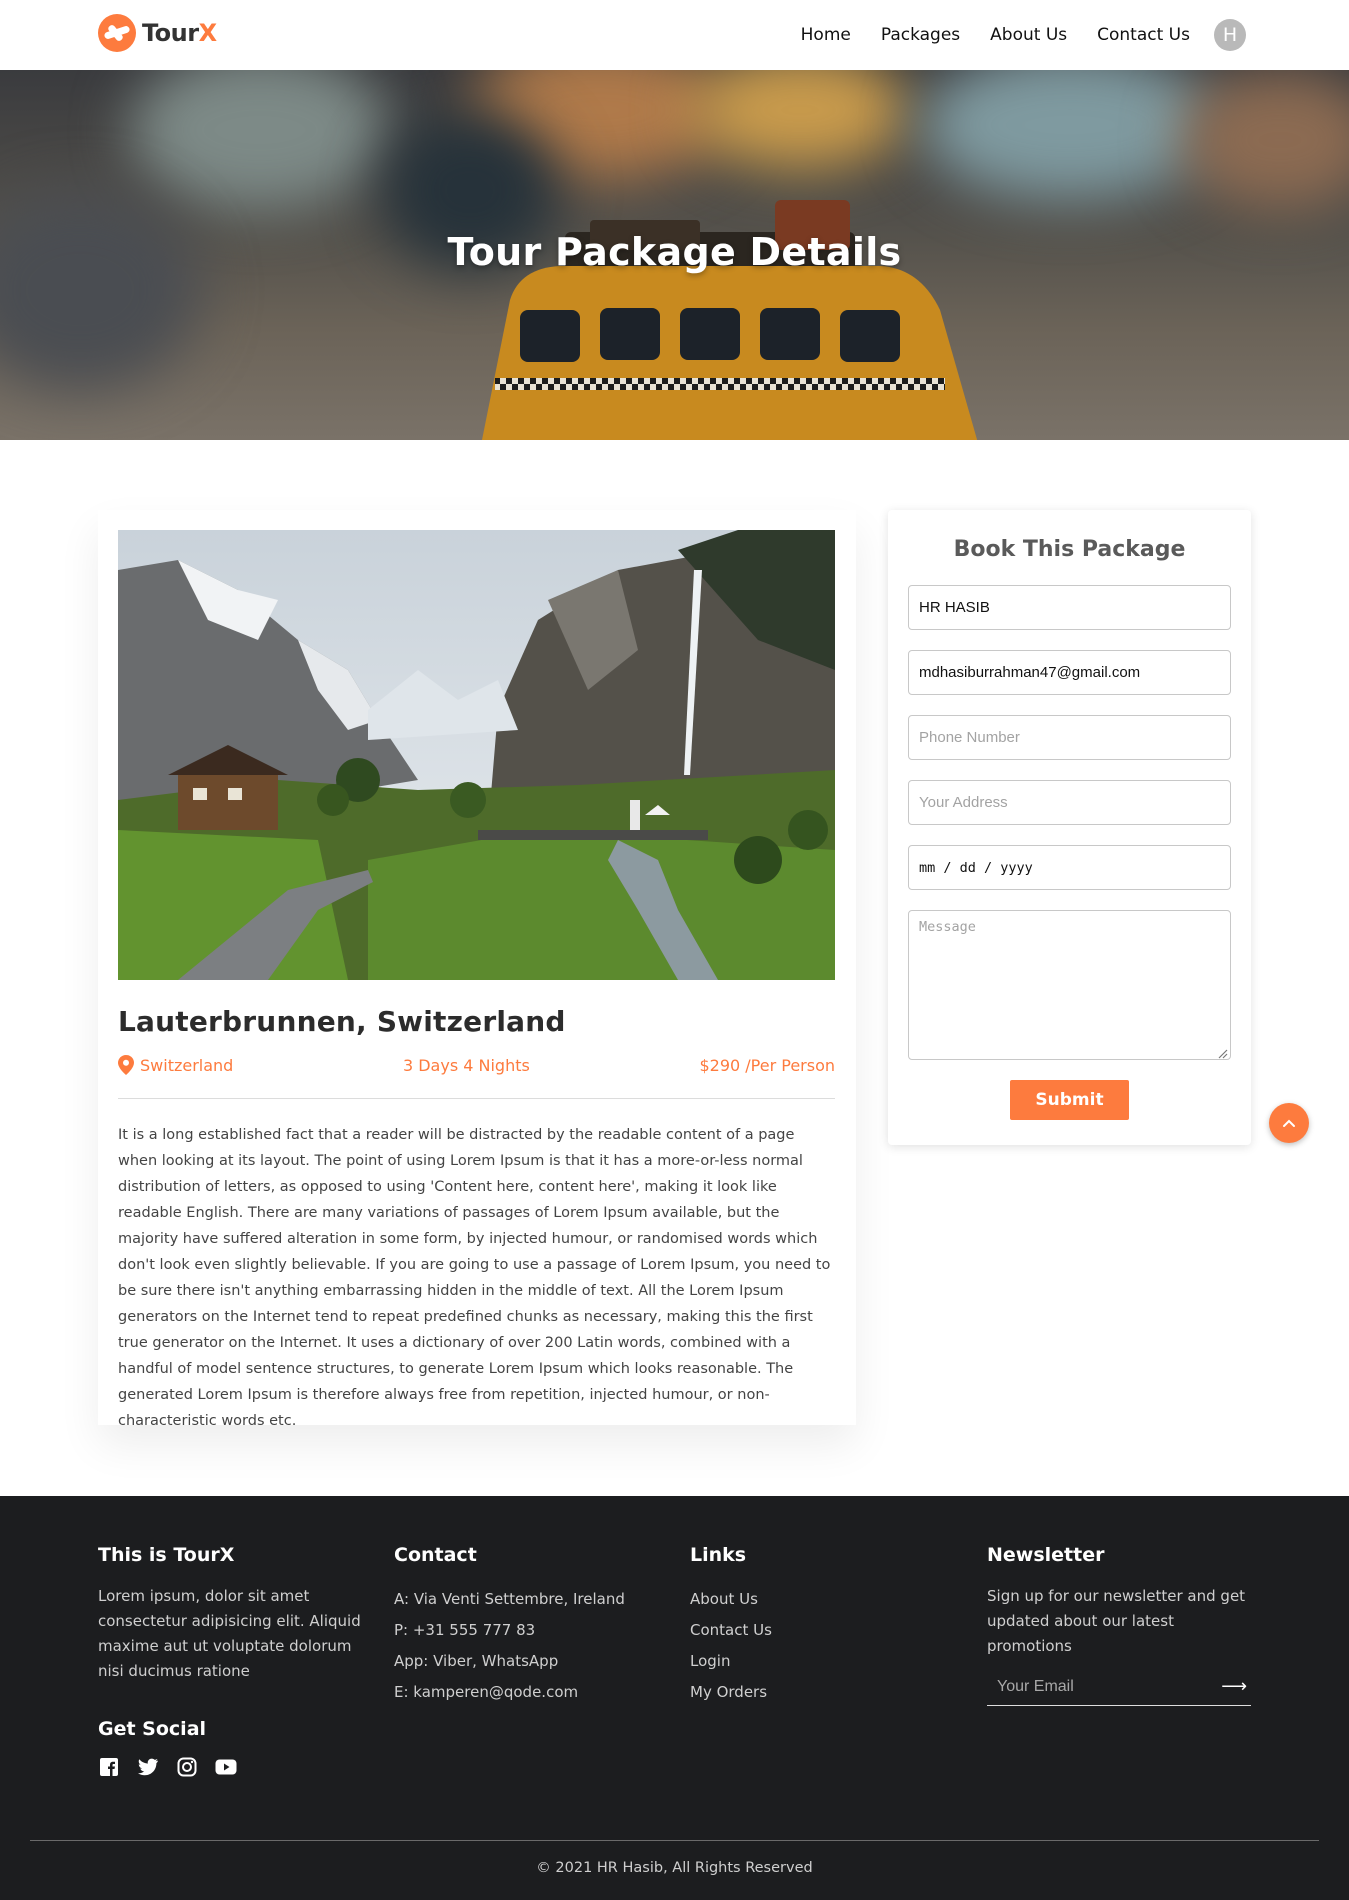 Image resolution: width=1349 pixels, height=1900 pixels. I want to click on mountain-valley-photo, so click(476, 755).